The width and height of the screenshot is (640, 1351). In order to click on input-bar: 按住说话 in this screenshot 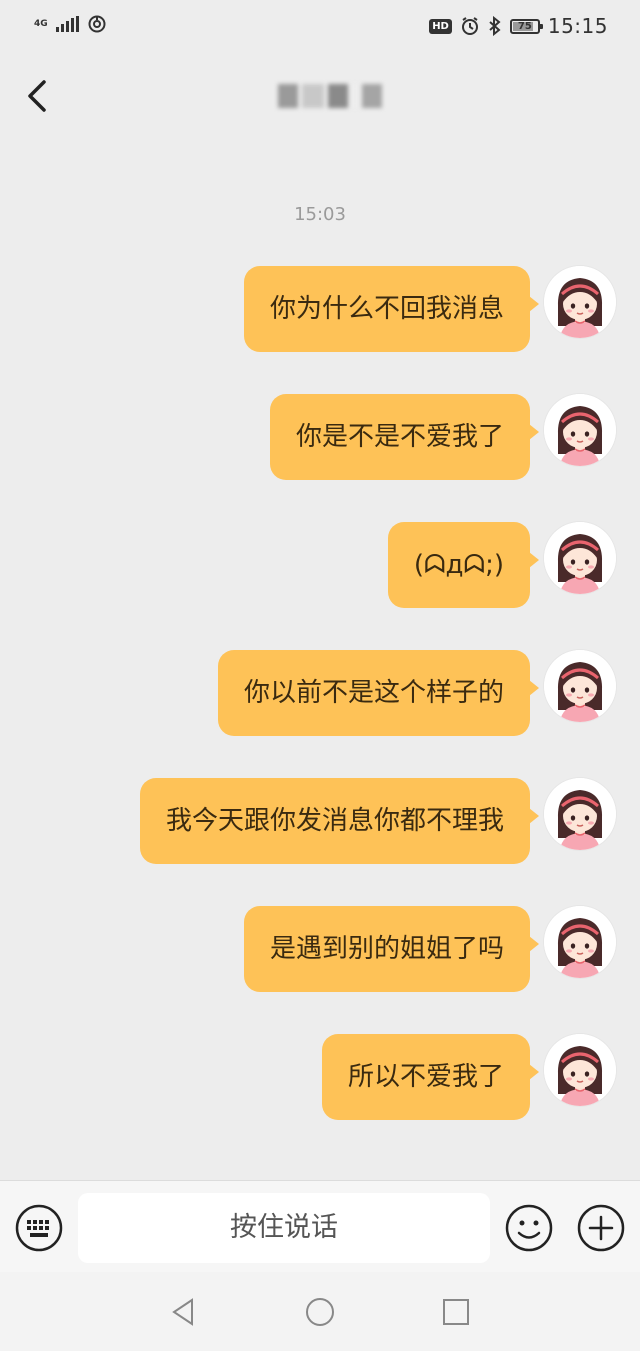, I will do `click(320, 1226)`.